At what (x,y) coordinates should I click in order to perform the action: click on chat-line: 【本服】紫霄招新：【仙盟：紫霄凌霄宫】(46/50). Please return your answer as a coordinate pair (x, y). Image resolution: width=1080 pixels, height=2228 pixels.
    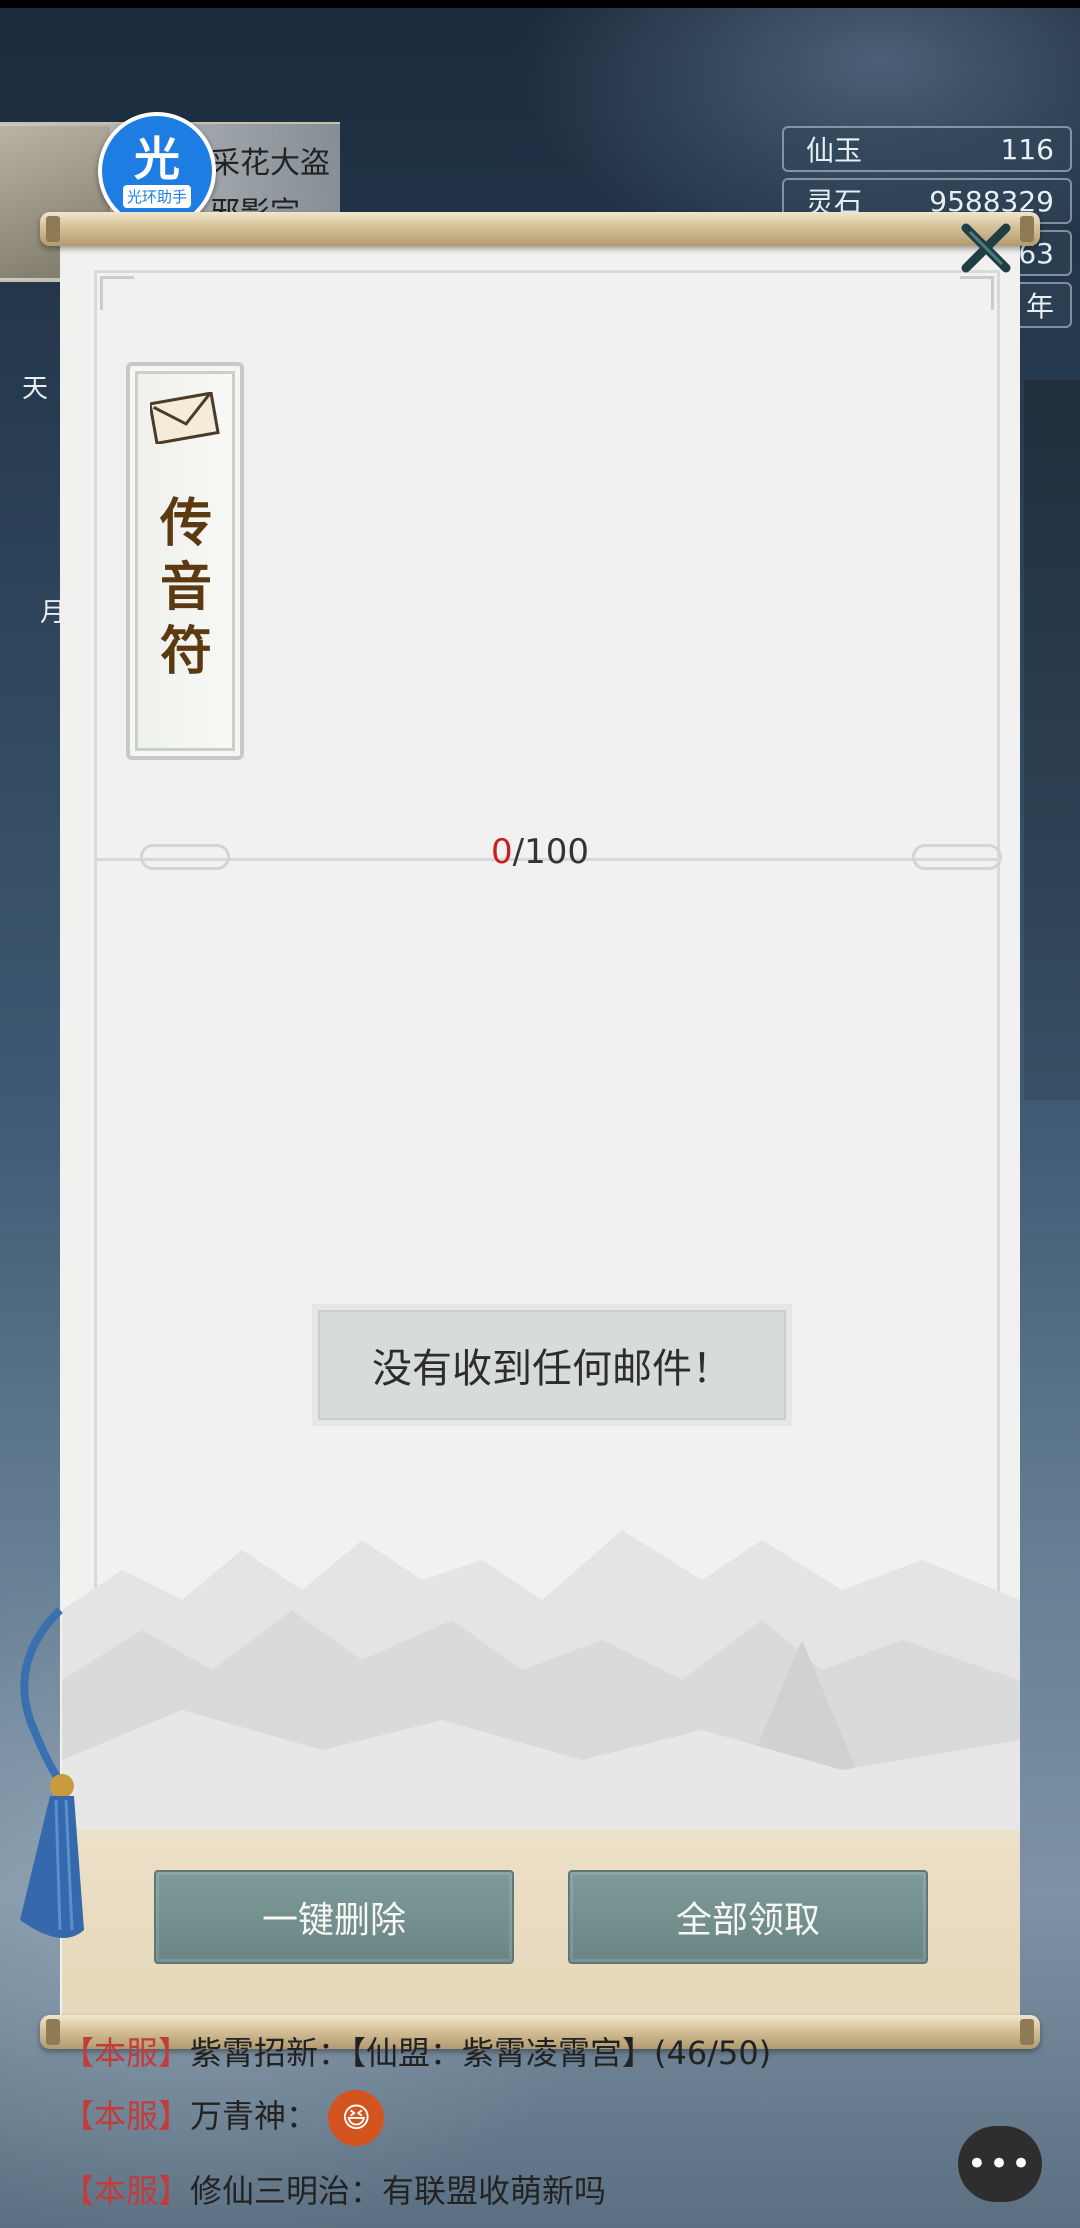
    Looking at the image, I should click on (416, 2051).